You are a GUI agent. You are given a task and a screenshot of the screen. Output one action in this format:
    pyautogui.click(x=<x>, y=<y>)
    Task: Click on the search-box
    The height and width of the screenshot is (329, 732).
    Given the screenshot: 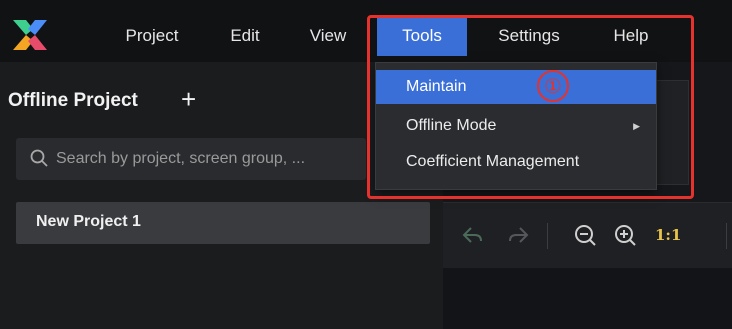 What is the action you would take?
    pyautogui.click(x=191, y=159)
    